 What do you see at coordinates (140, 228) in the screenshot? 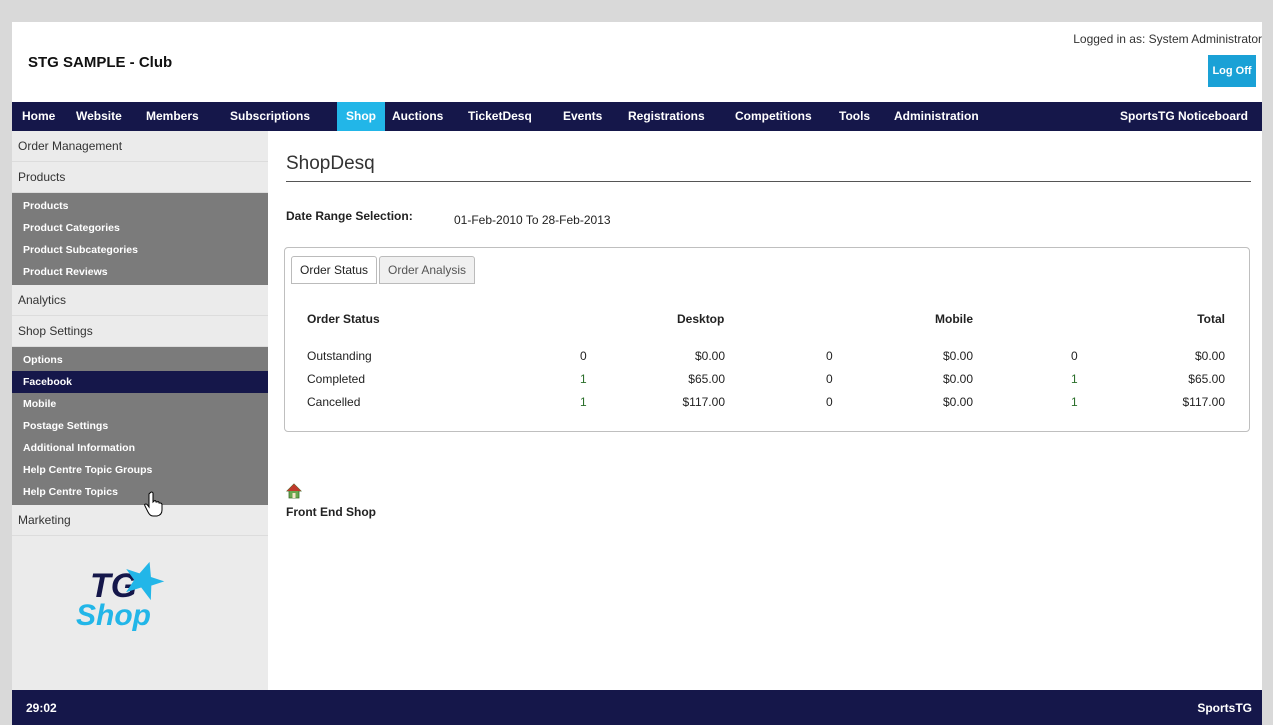
I see `sidebar-item-product-categories: Product Categories` at bounding box center [140, 228].